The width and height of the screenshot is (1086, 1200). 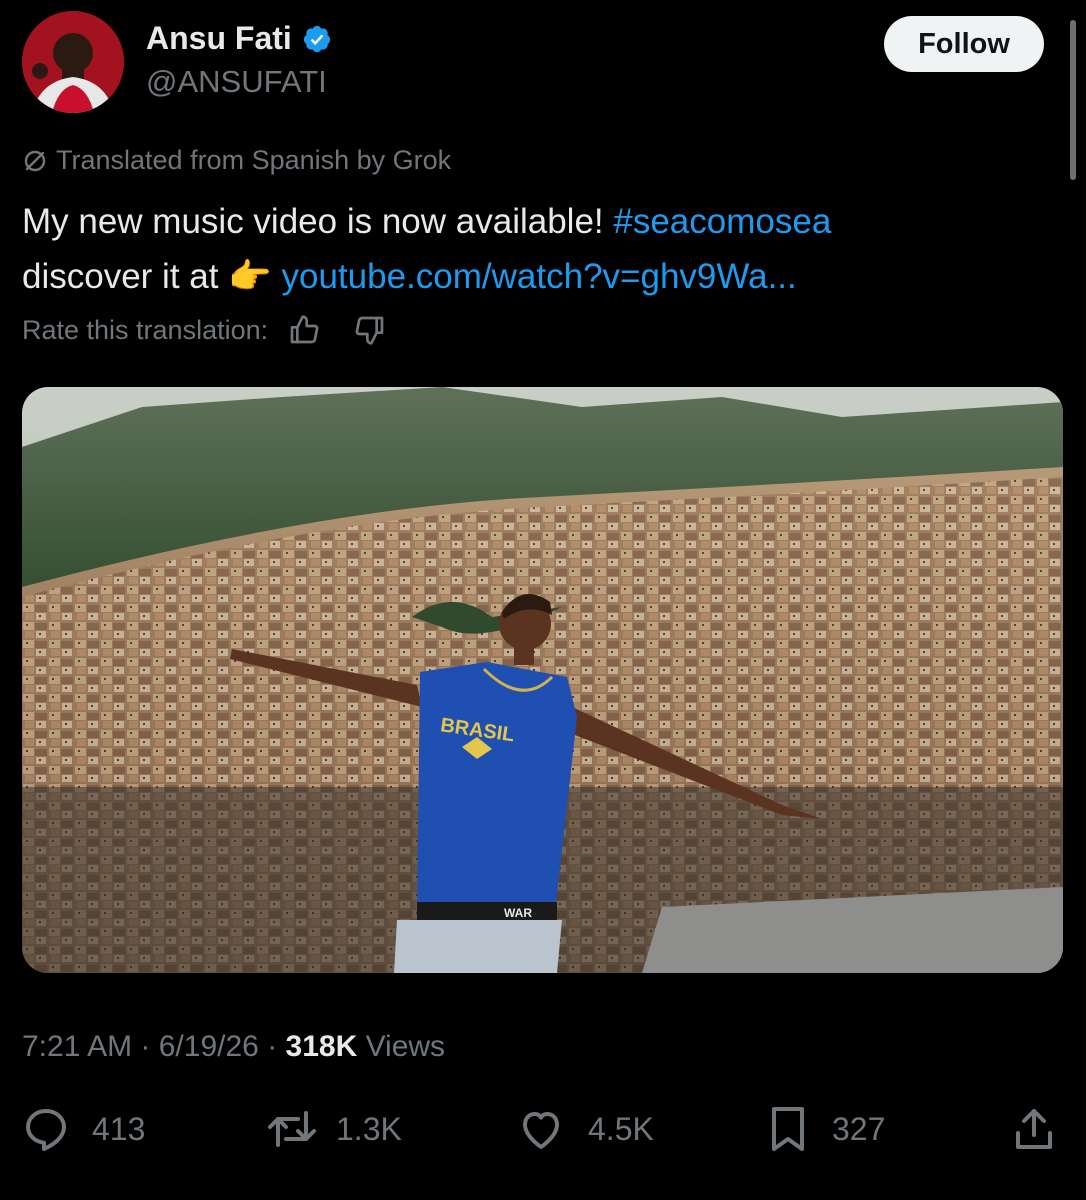 I want to click on like-button: 4.5K, so click(x=585, y=1129).